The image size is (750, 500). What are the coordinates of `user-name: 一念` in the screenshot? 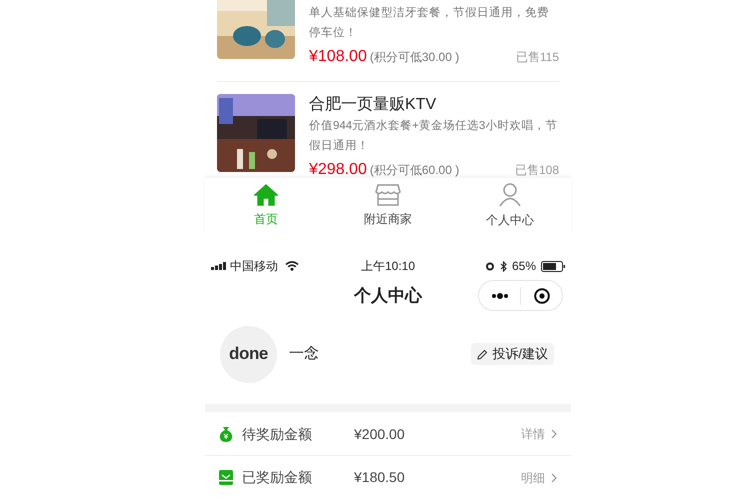 It's located at (304, 354).